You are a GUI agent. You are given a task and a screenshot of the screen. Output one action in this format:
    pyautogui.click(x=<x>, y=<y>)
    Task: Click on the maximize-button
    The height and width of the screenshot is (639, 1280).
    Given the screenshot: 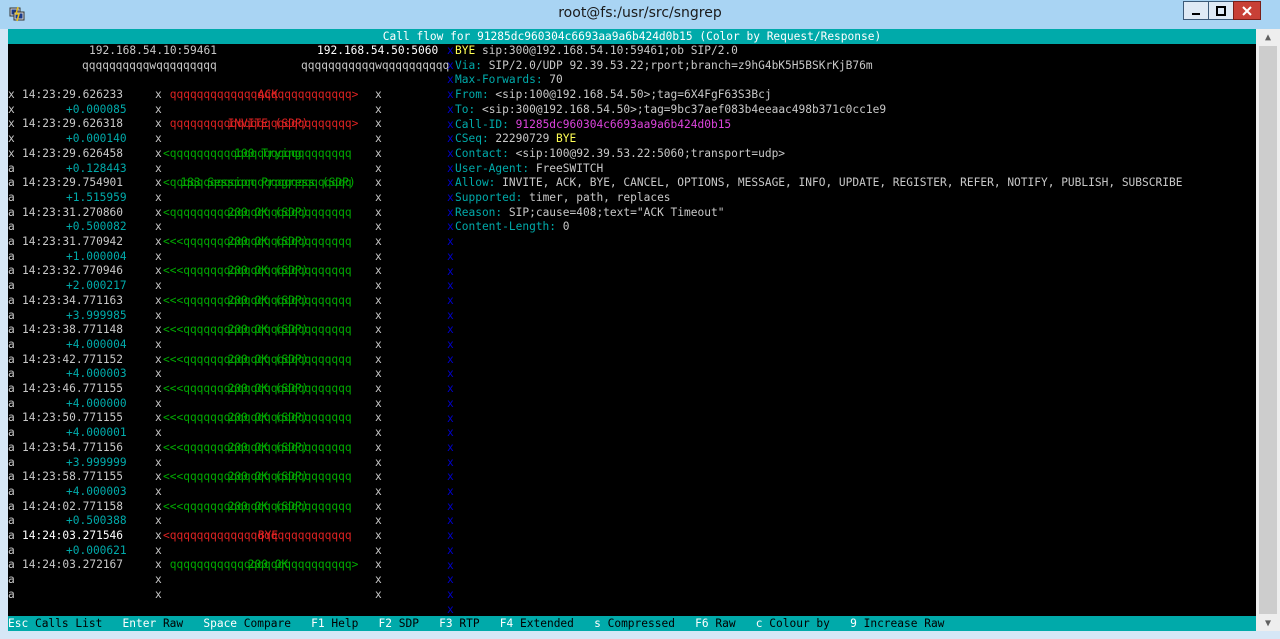 What is the action you would take?
    pyautogui.click(x=1221, y=10)
    